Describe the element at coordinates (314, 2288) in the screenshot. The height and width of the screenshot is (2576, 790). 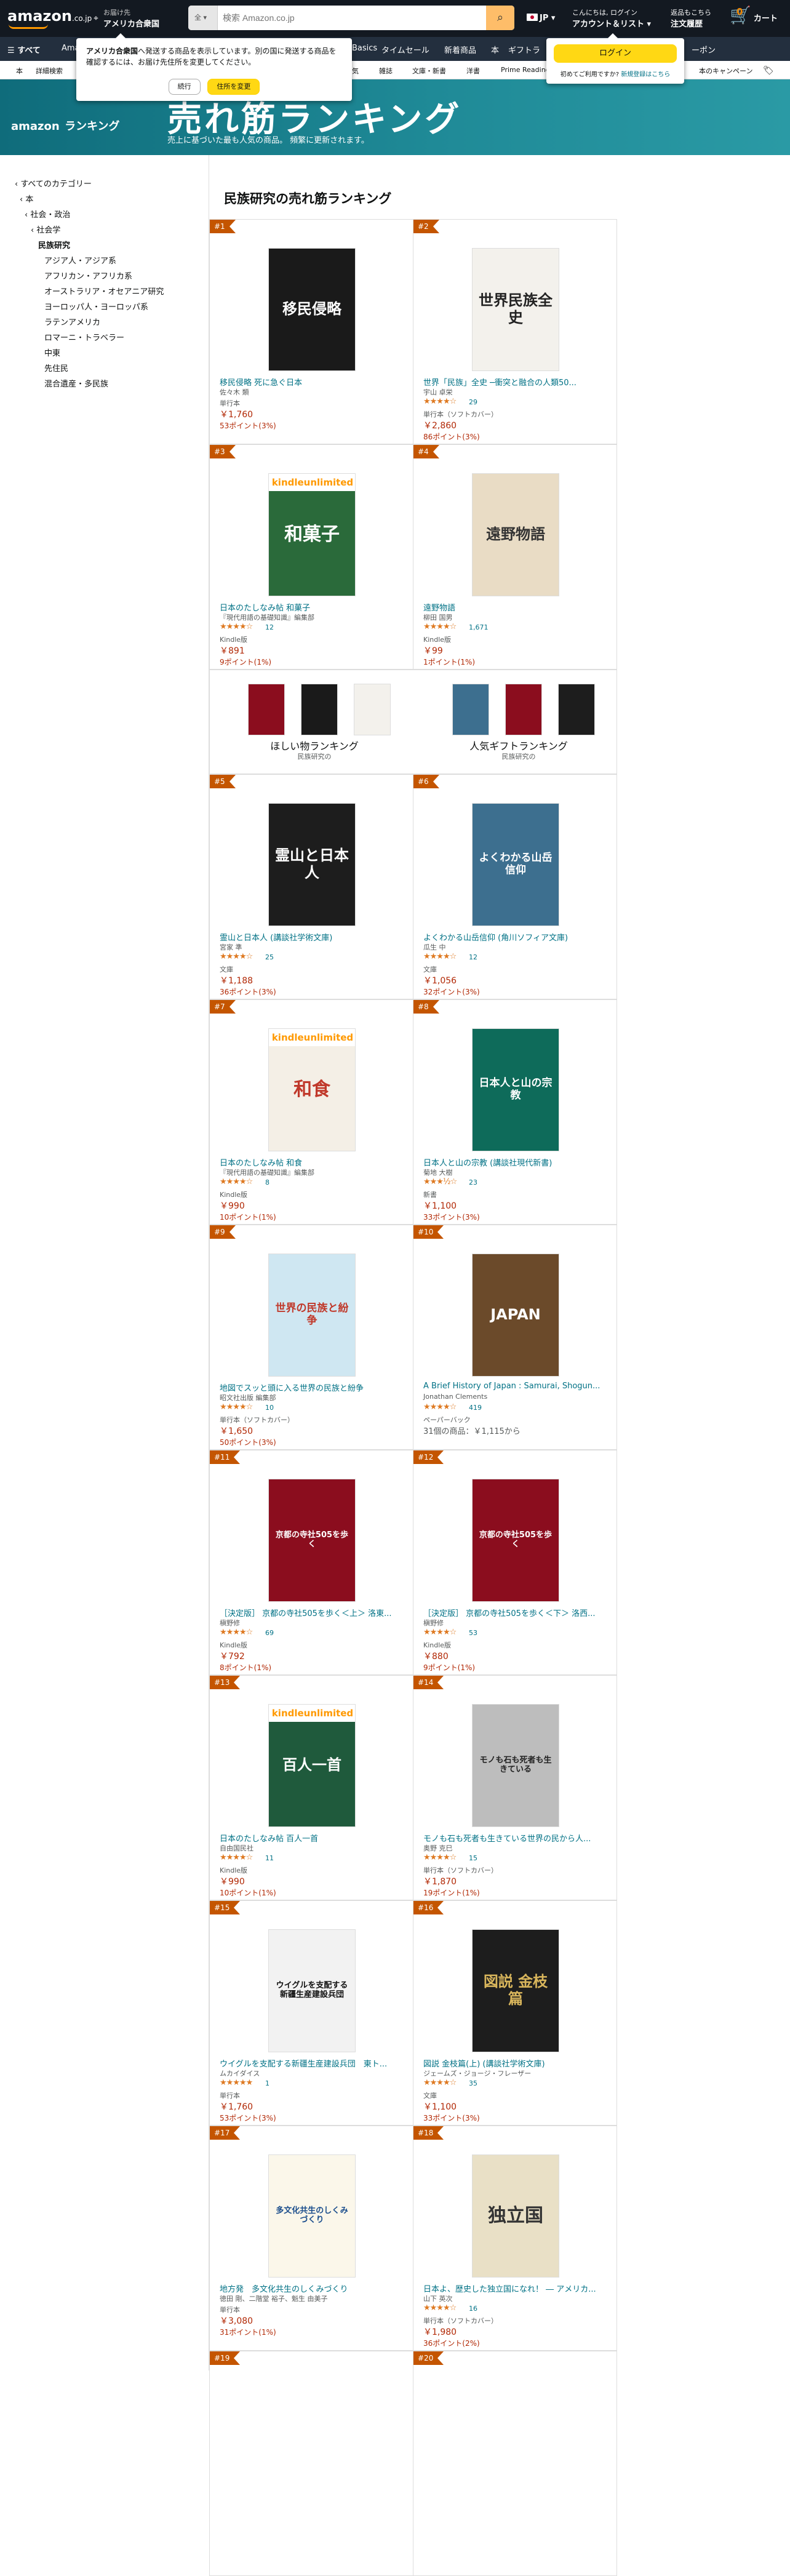
I see `product-title-link: 地方発 多文化共生のしくみづくり` at that location.